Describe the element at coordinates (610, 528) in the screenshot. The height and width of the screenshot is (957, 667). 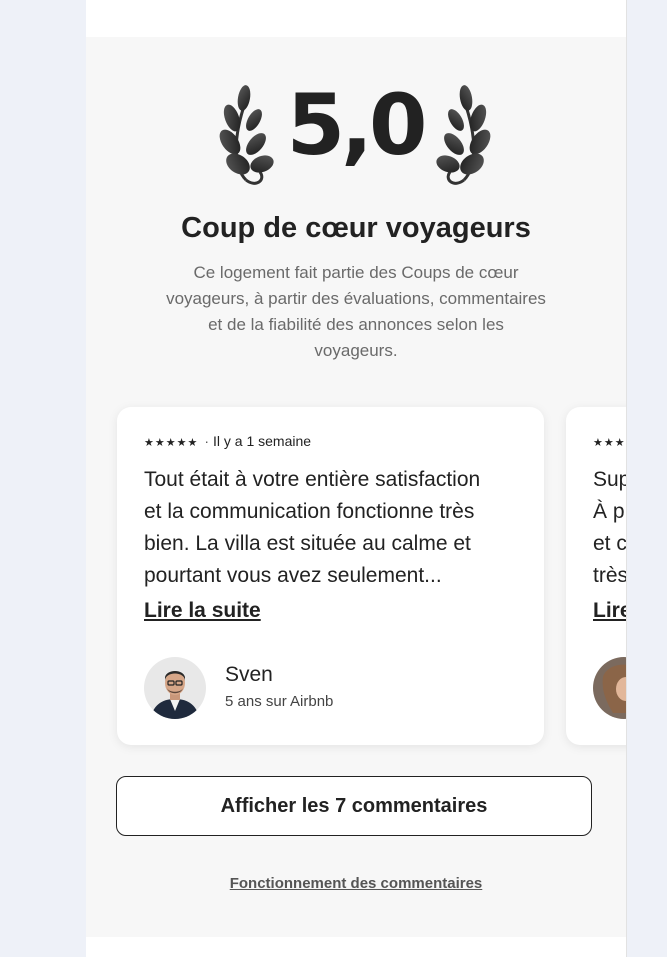
I see `review-text: Sup À p et c très` at that location.